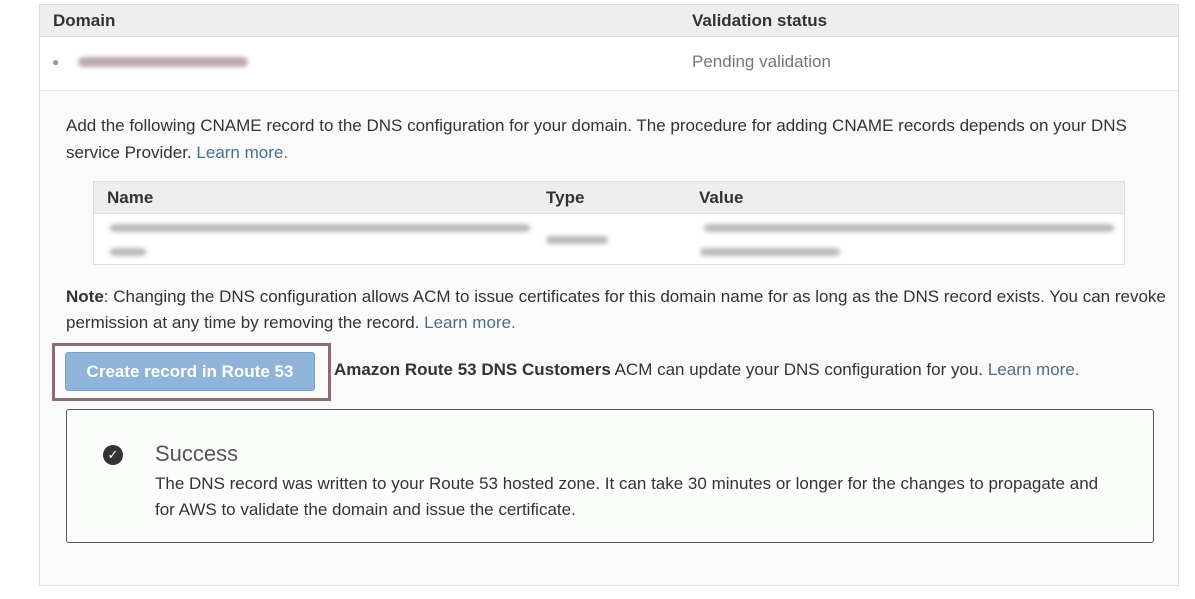  What do you see at coordinates (130, 197) in the screenshot?
I see `cname-name-header: Name` at bounding box center [130, 197].